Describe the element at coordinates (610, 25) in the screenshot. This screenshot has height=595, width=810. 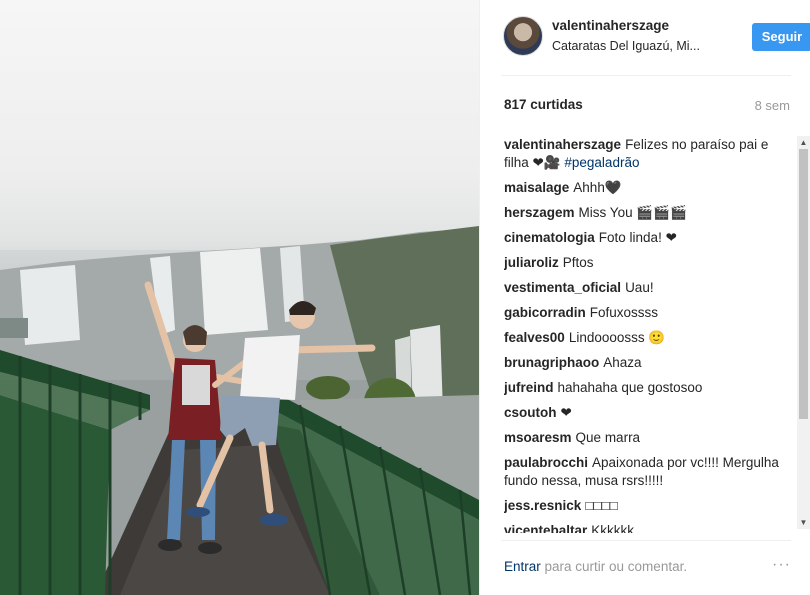
I see `author-username-link: valentinaherszage` at that location.